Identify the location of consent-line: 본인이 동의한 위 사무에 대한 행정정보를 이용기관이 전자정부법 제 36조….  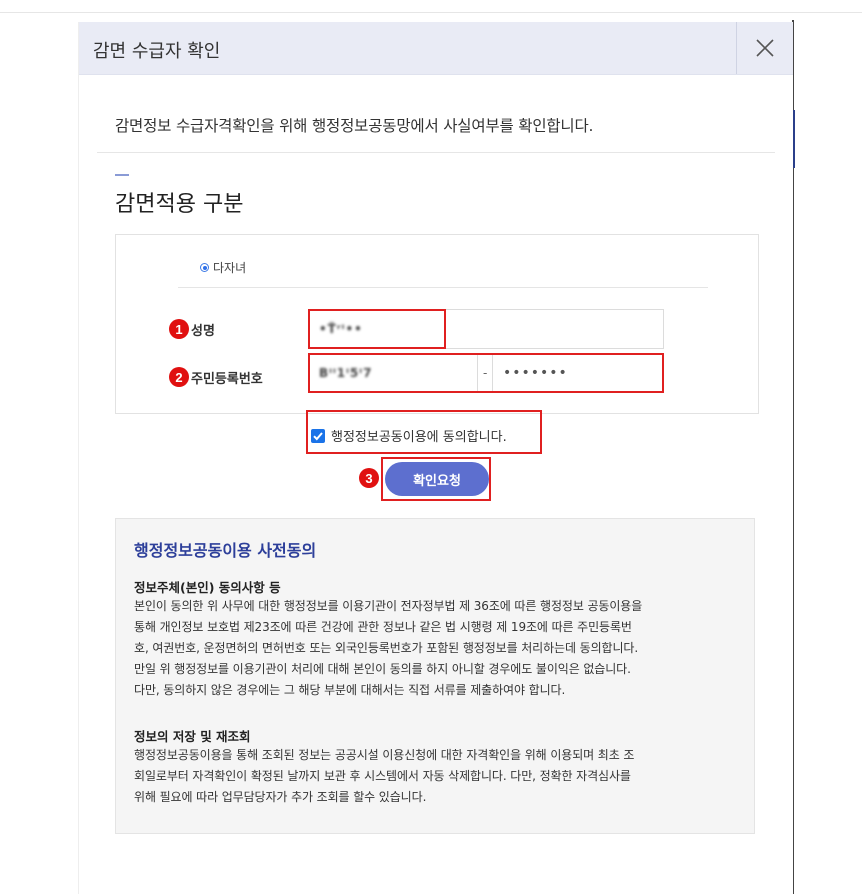
(388, 606).